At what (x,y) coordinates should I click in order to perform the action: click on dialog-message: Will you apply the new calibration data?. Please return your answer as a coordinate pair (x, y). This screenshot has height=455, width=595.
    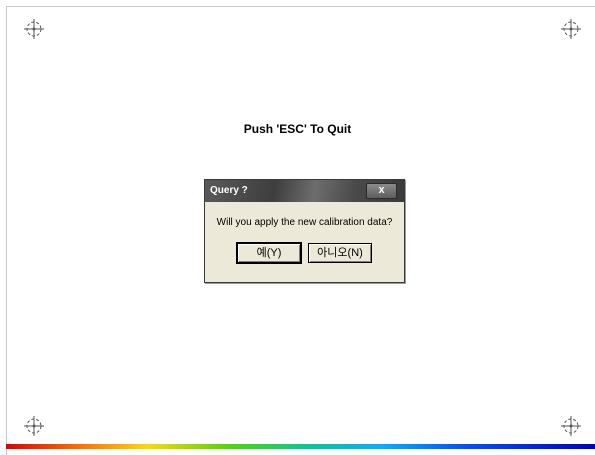
    Looking at the image, I should click on (304, 222).